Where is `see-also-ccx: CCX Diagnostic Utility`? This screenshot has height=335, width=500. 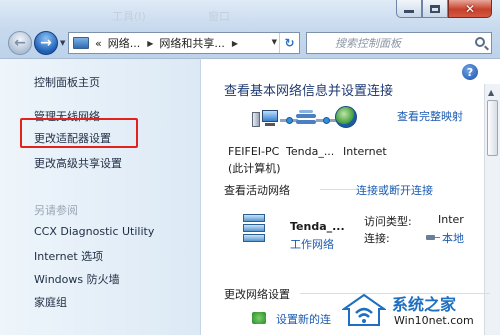 see-also-ccx: CCX Diagnostic Utility is located at coordinates (94, 231).